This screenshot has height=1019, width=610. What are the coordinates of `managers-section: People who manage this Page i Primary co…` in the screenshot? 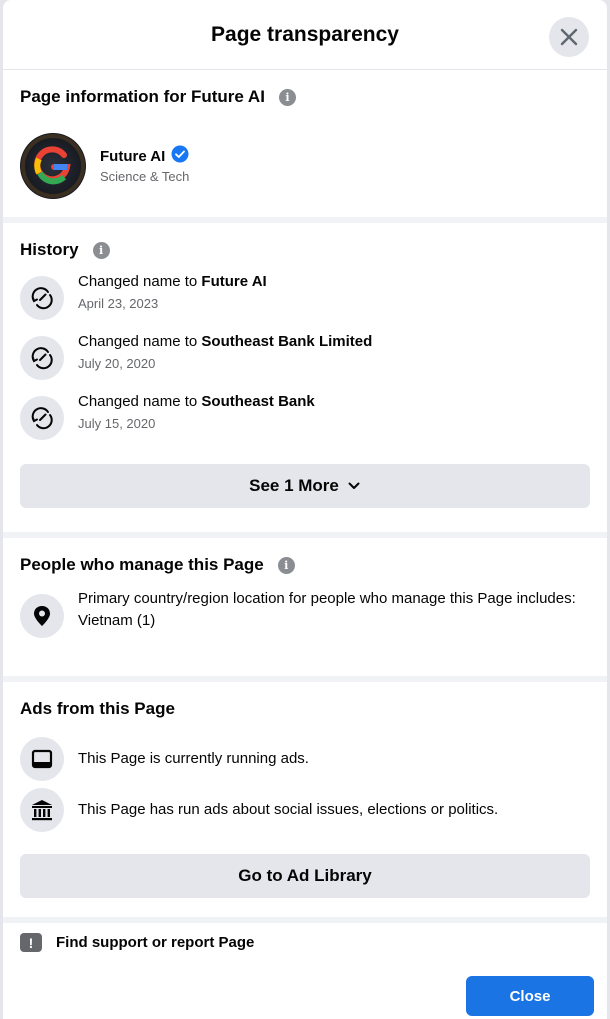 It's located at (305, 607).